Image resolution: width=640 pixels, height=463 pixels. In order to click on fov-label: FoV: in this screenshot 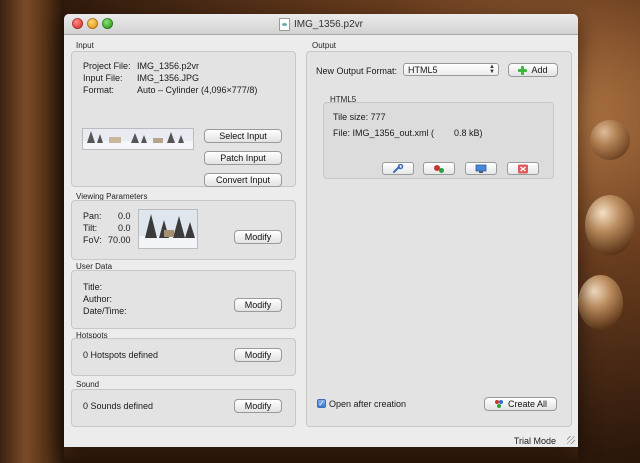, I will do `click(92, 240)`.